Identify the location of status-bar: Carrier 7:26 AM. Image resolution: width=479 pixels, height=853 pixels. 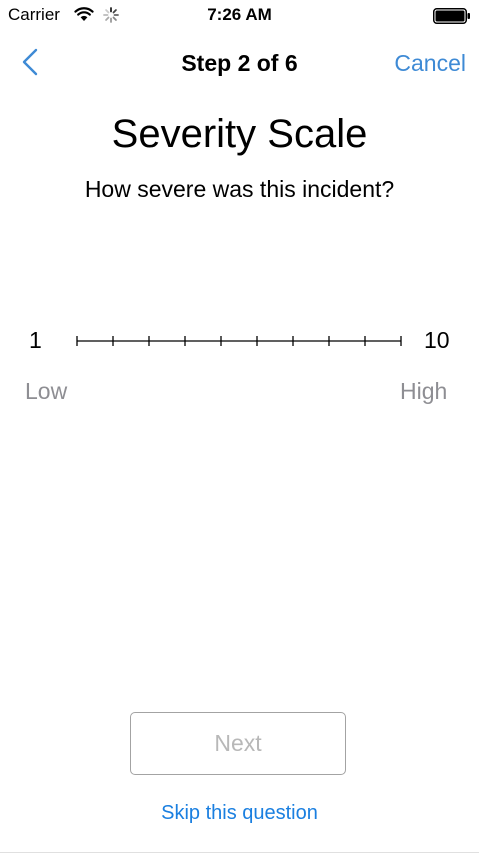
(239, 16).